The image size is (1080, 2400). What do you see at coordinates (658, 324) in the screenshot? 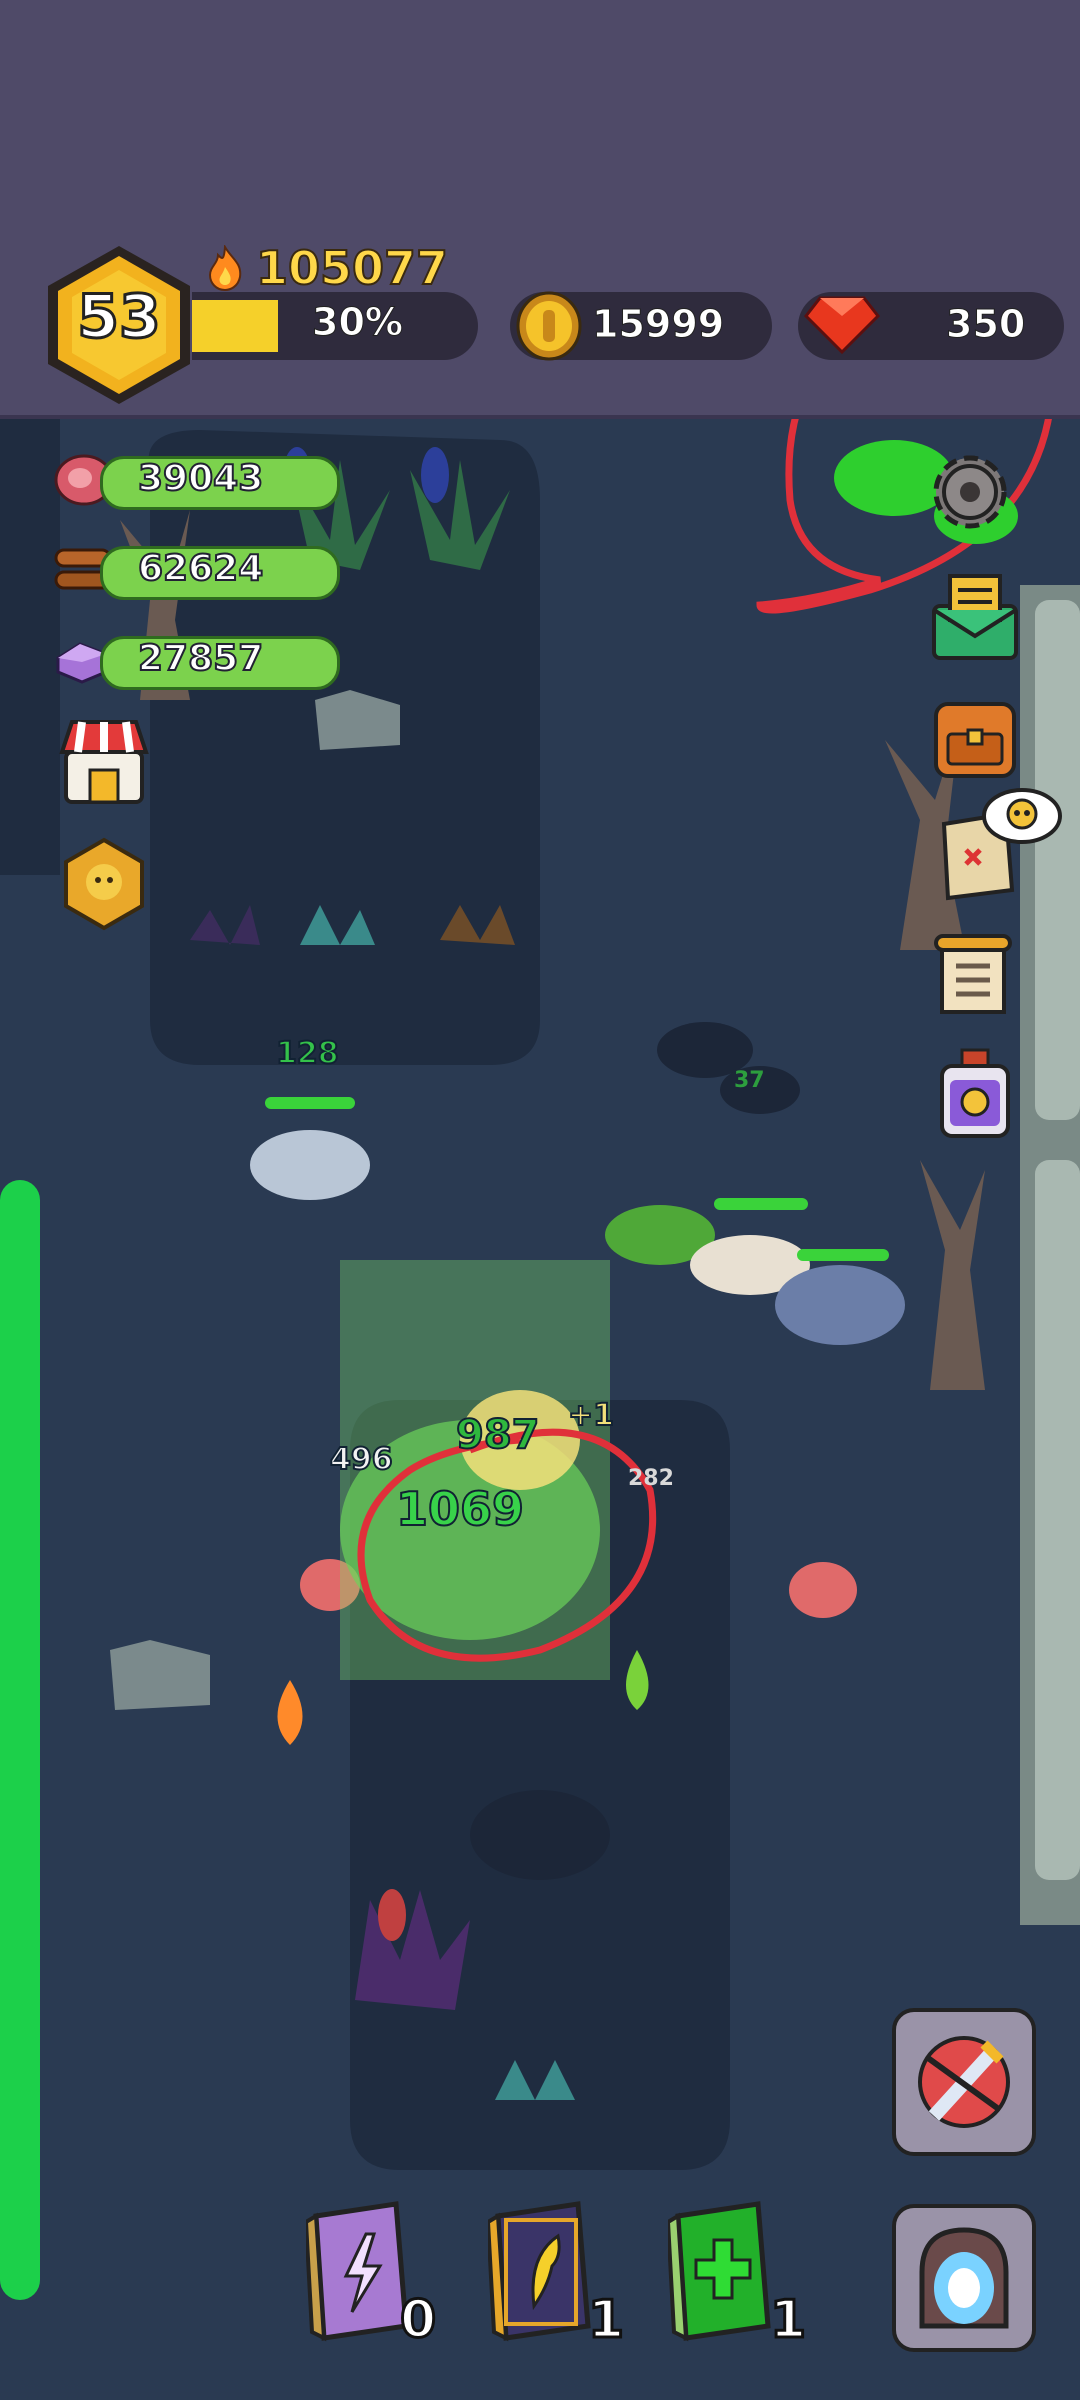
I see `gold-value: 15999` at bounding box center [658, 324].